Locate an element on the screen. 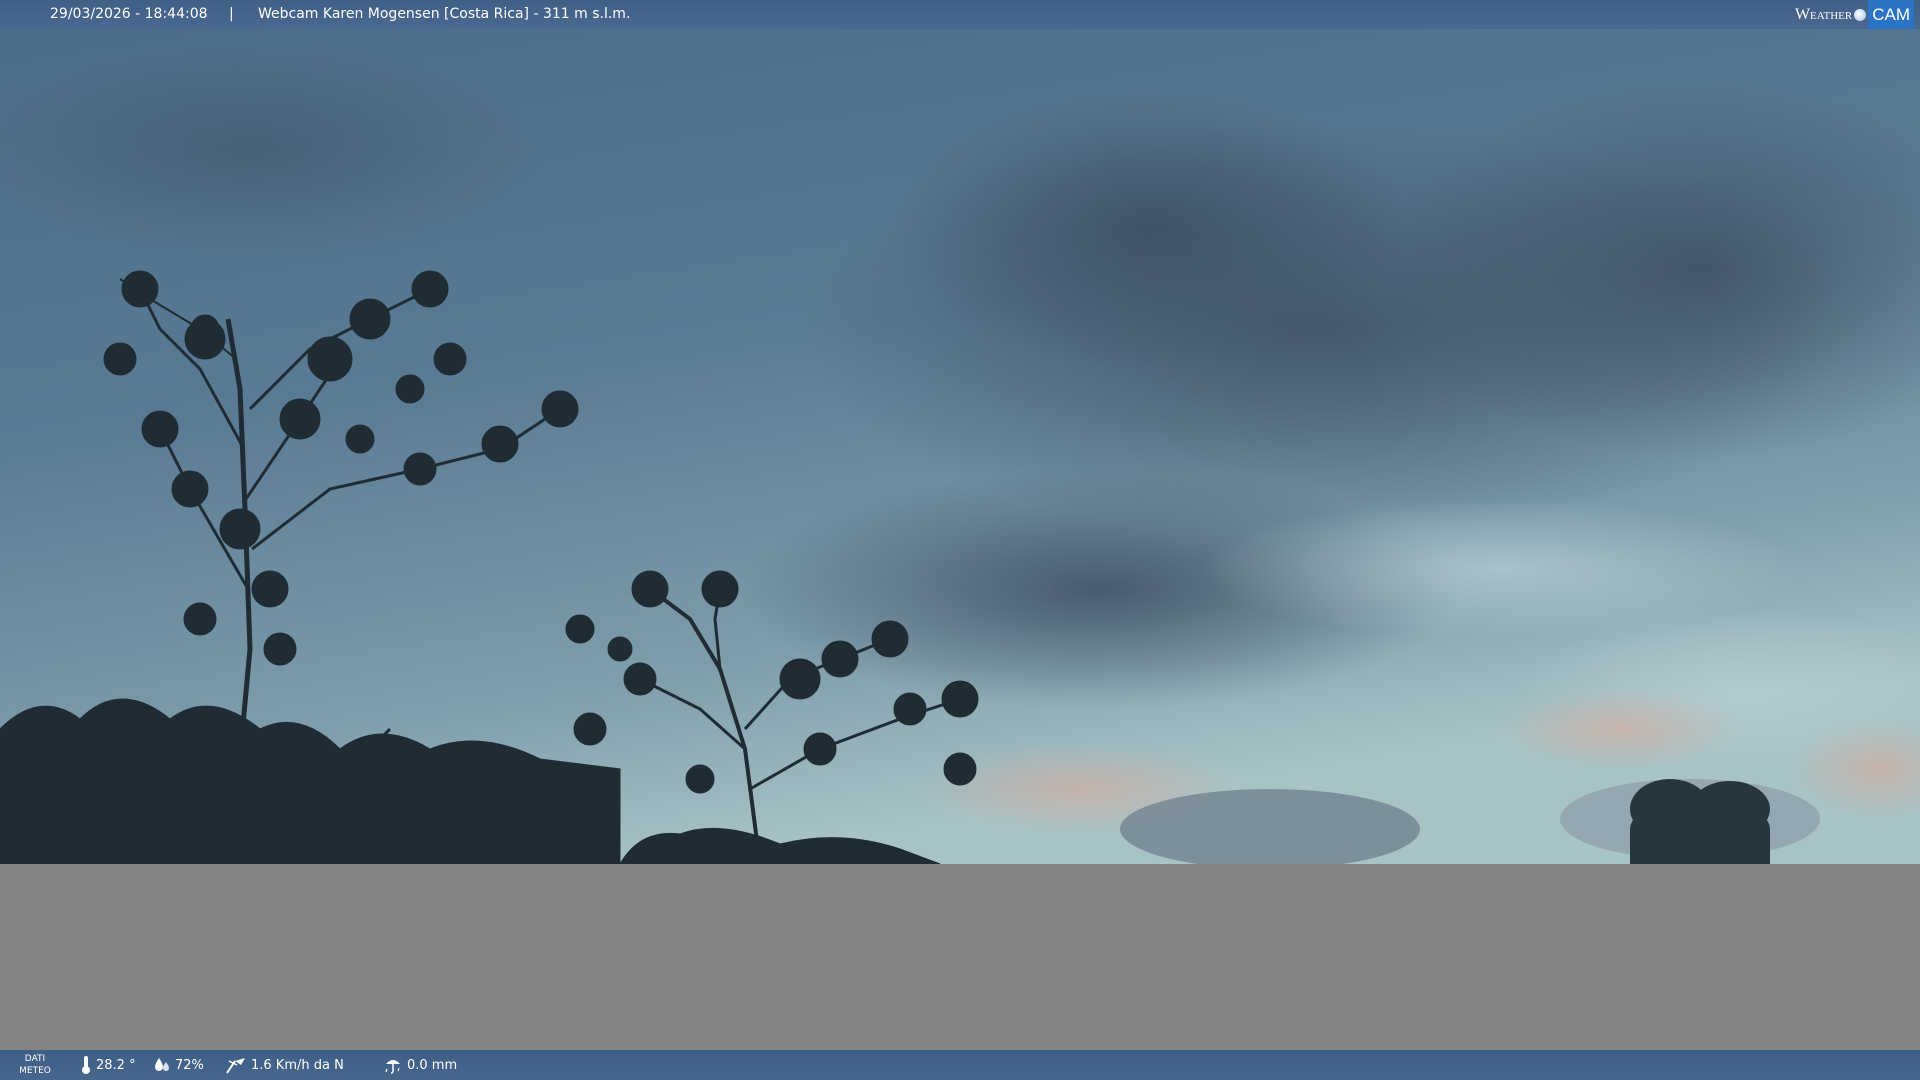 The width and height of the screenshot is (1920, 1080). rain-readout: 0.0 mm is located at coordinates (420, 1065).